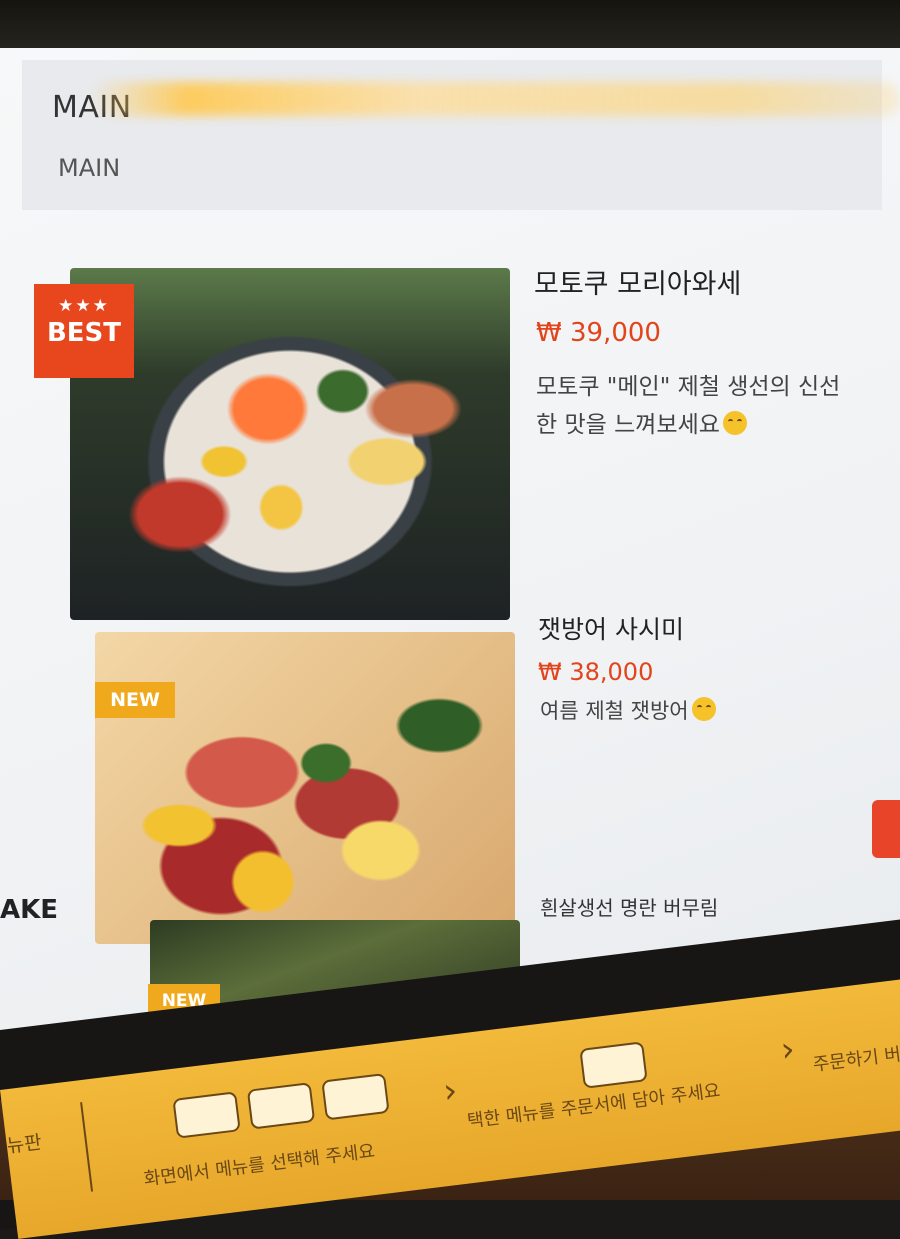 The height and width of the screenshot is (1239, 900). What do you see at coordinates (89, 168) in the screenshot?
I see `category-subtitle: MAIN` at bounding box center [89, 168].